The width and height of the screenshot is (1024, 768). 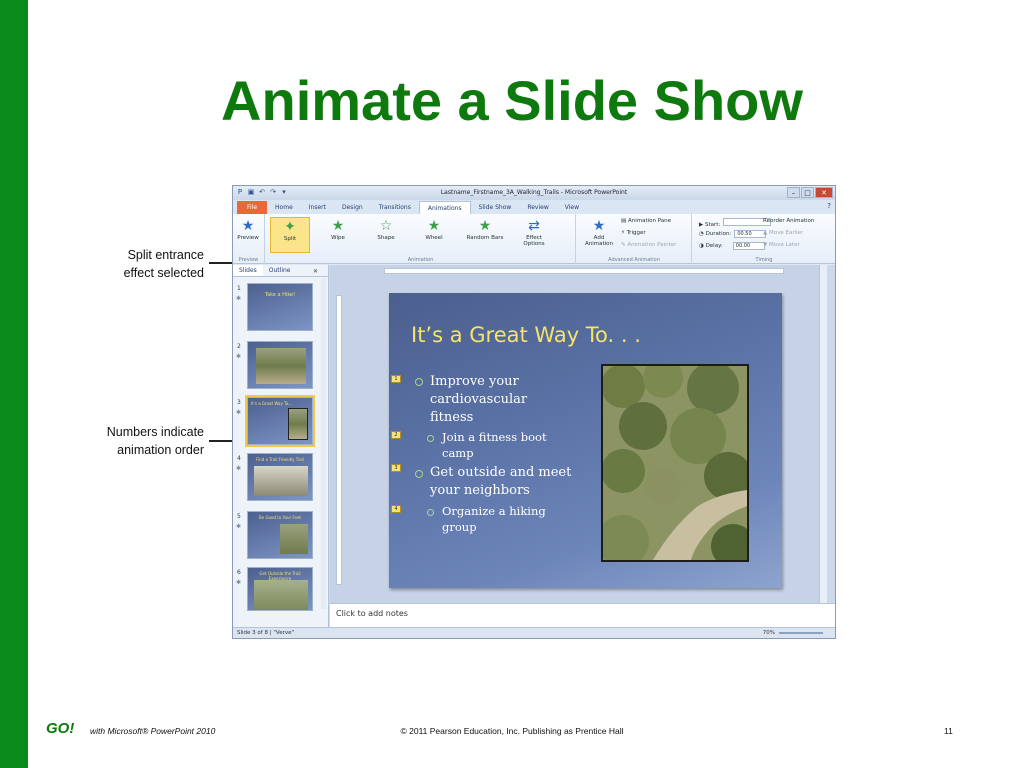 What do you see at coordinates (444, 207) in the screenshot?
I see `tab-animations: Animations` at bounding box center [444, 207].